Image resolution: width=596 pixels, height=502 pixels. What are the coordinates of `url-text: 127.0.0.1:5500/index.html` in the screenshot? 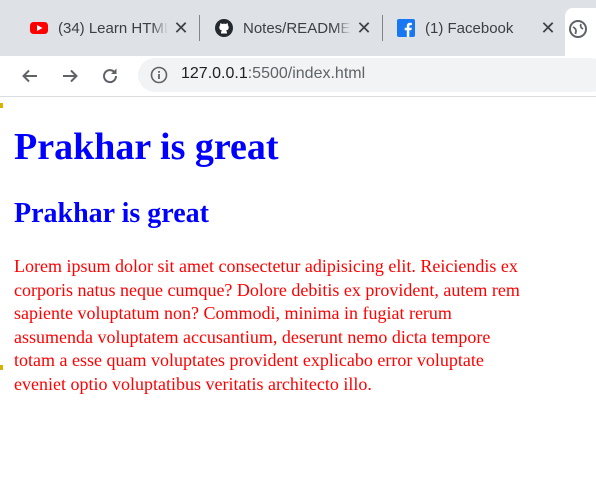 It's located at (273, 74).